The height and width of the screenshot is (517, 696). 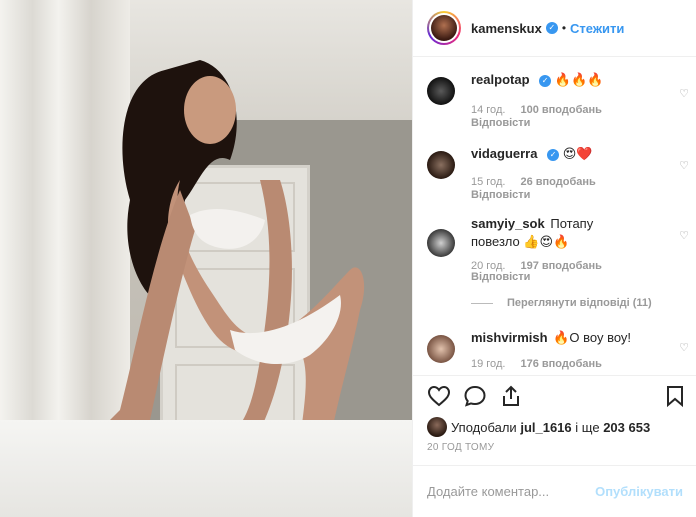 What do you see at coordinates (460, 447) in the screenshot?
I see `post-timestamp: 20 ГОД ТОМУ` at bounding box center [460, 447].